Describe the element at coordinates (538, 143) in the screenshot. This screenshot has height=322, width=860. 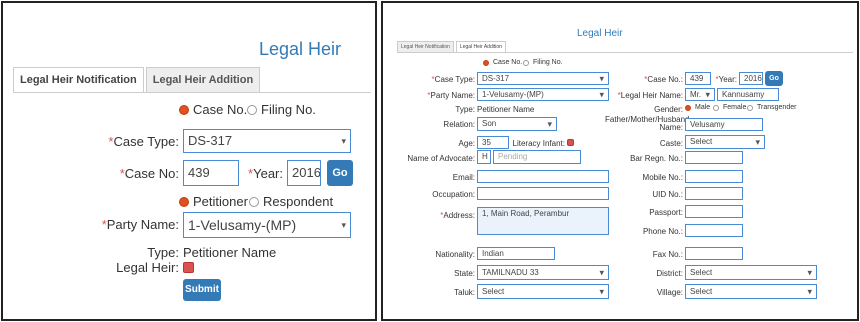
I see `literacy-label: Literacy Infant:` at that location.